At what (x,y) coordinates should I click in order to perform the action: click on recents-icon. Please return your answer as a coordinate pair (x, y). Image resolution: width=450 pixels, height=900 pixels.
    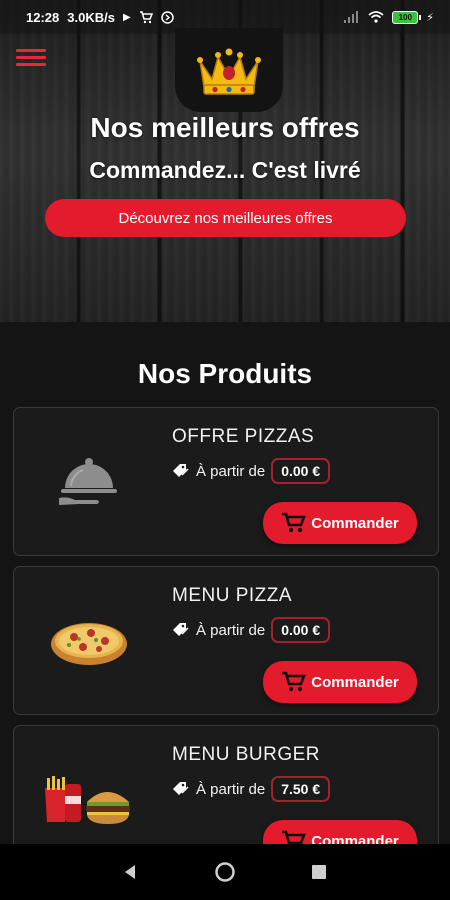
    Looking at the image, I should click on (319, 872).